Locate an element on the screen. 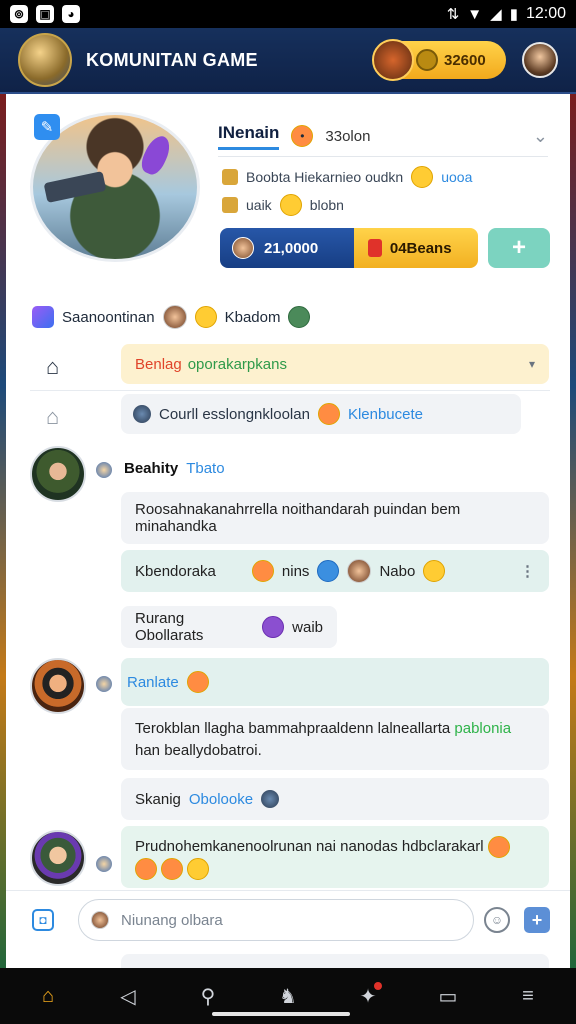 Image resolution: width=576 pixels, height=1024 pixels. stat-score-value: 21,0000 is located at coordinates (291, 248).